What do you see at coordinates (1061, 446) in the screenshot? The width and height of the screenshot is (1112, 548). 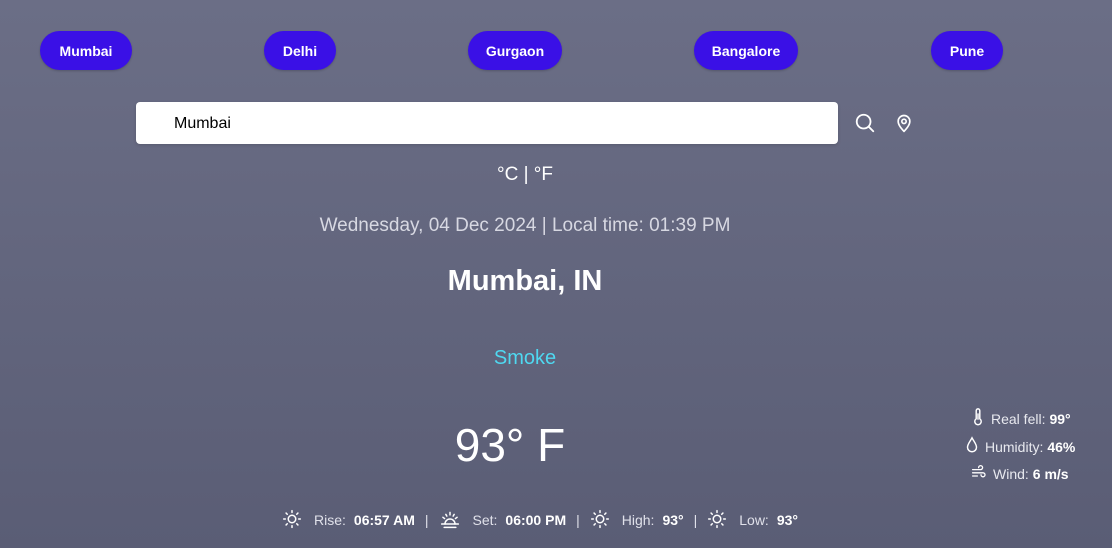 I see `humidity-value: 46%` at bounding box center [1061, 446].